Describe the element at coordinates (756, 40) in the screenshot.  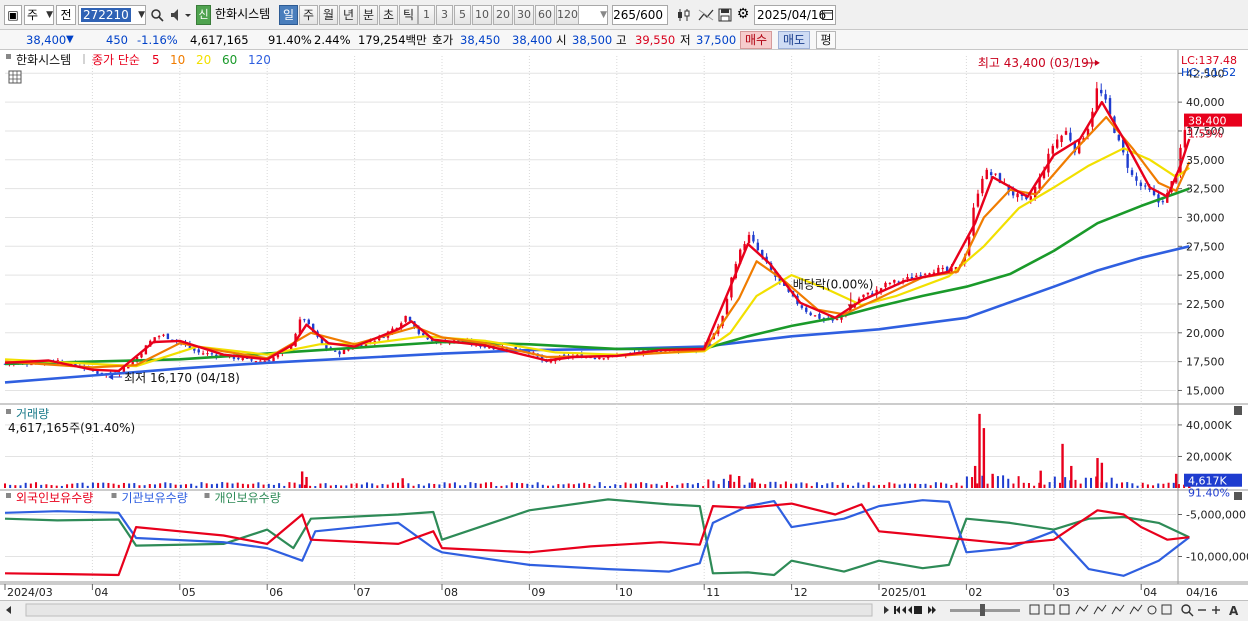
I see `buy-button: 매수` at that location.